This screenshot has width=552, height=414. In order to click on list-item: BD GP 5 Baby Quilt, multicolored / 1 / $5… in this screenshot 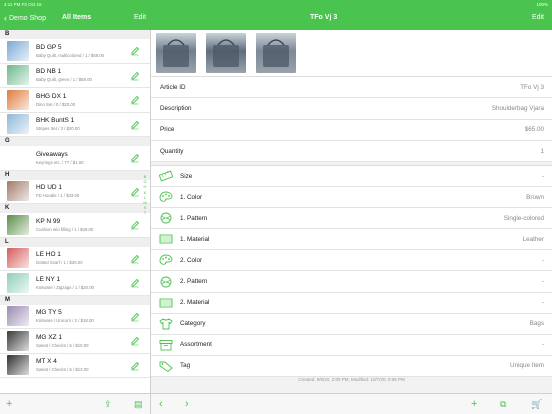, I will do `click(75, 51)`.